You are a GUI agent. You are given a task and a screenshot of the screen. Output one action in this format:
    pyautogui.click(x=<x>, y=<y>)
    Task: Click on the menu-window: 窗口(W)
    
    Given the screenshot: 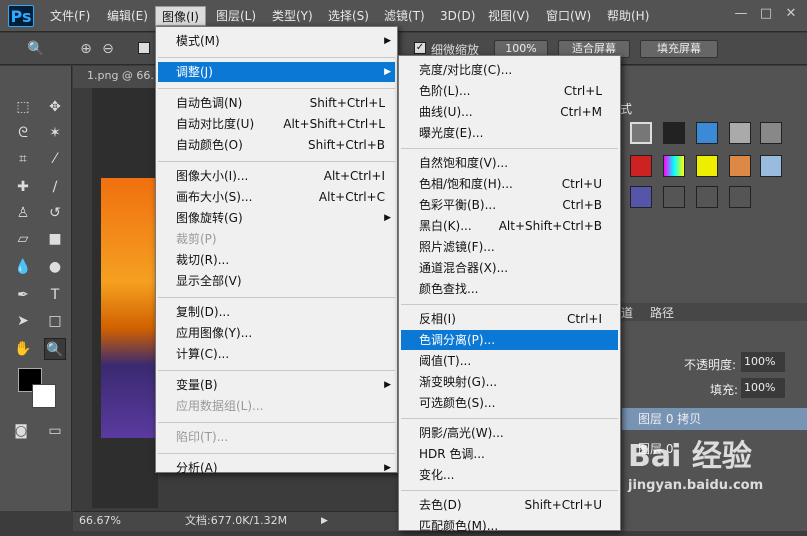 What is the action you would take?
    pyautogui.click(x=568, y=16)
    